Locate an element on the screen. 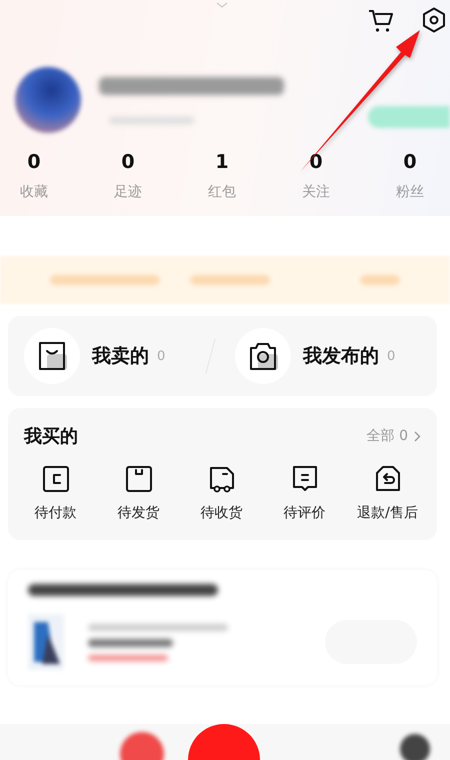 The width and height of the screenshot is (450, 760). wallet-icon is located at coordinates (55, 479).